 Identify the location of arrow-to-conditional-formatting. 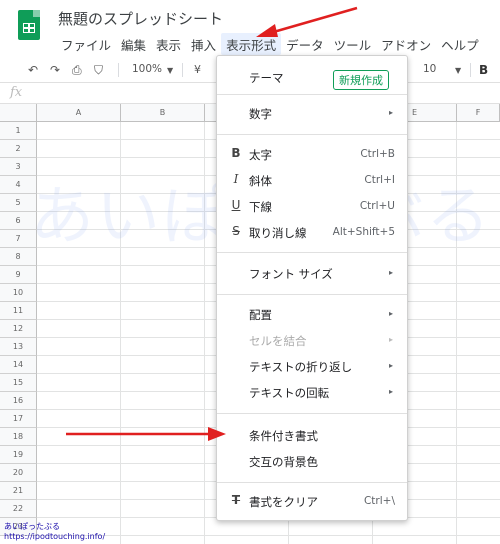
(146, 434).